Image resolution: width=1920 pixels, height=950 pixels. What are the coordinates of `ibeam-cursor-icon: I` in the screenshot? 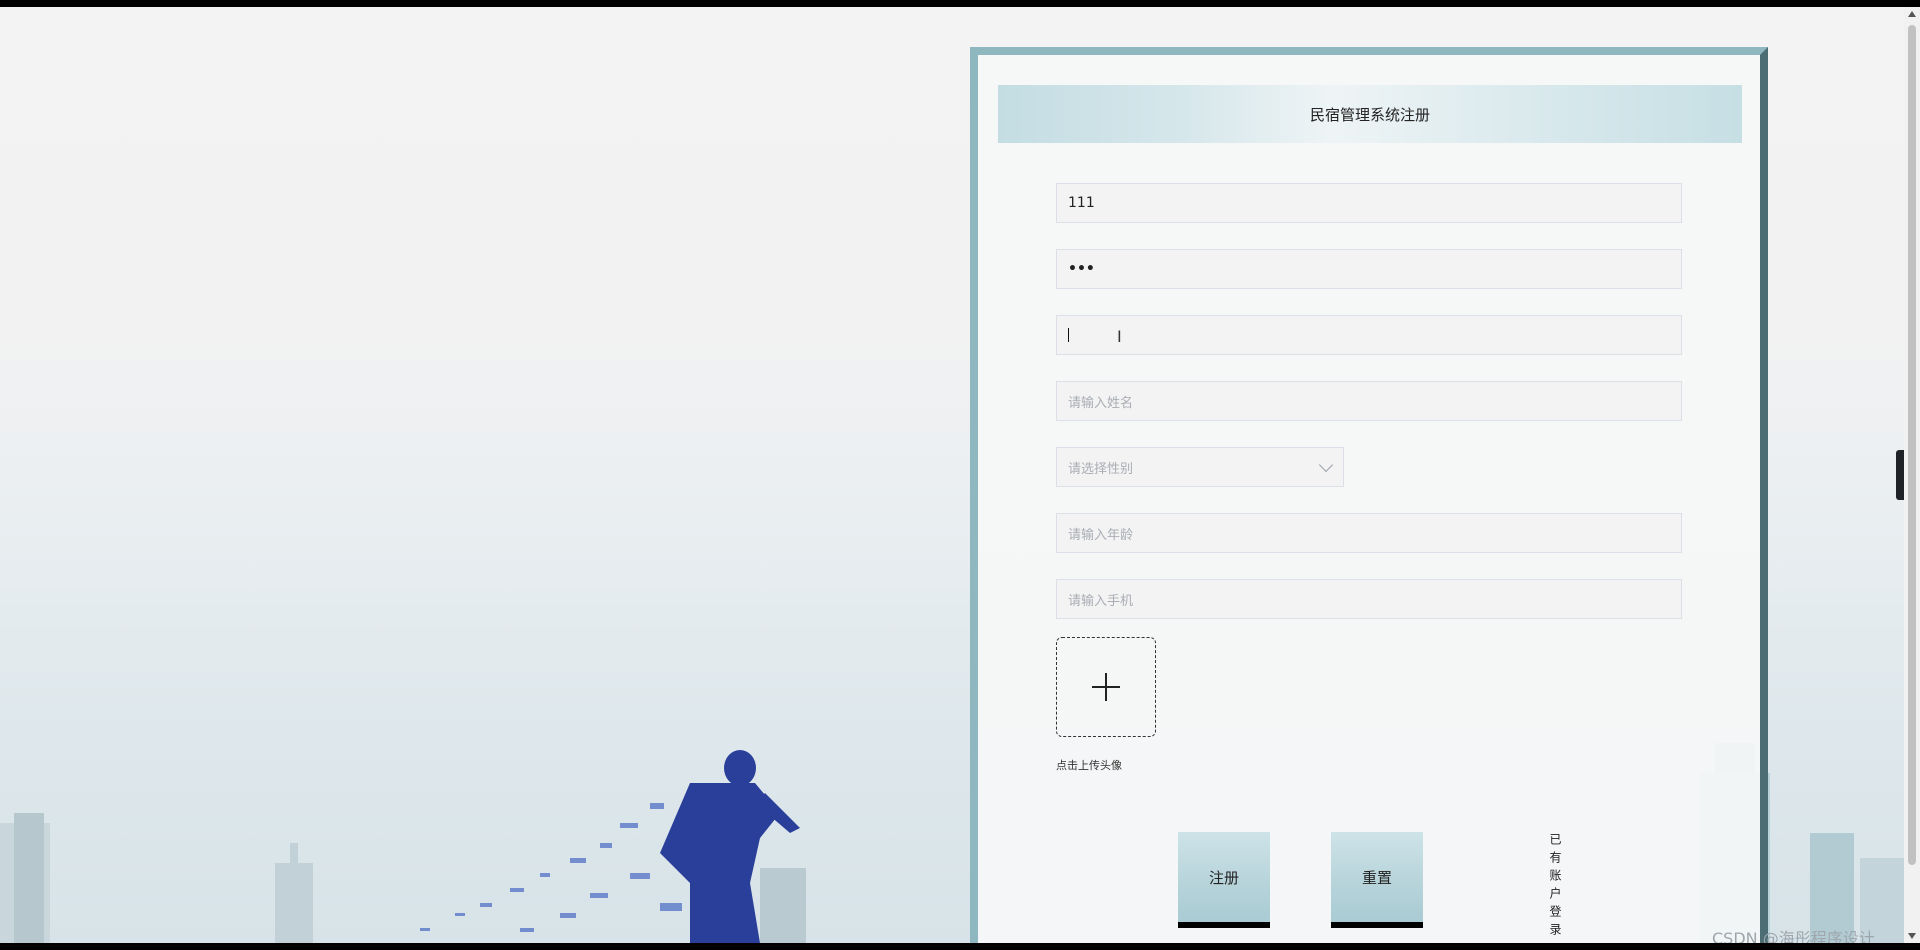 It's located at (1119, 336).